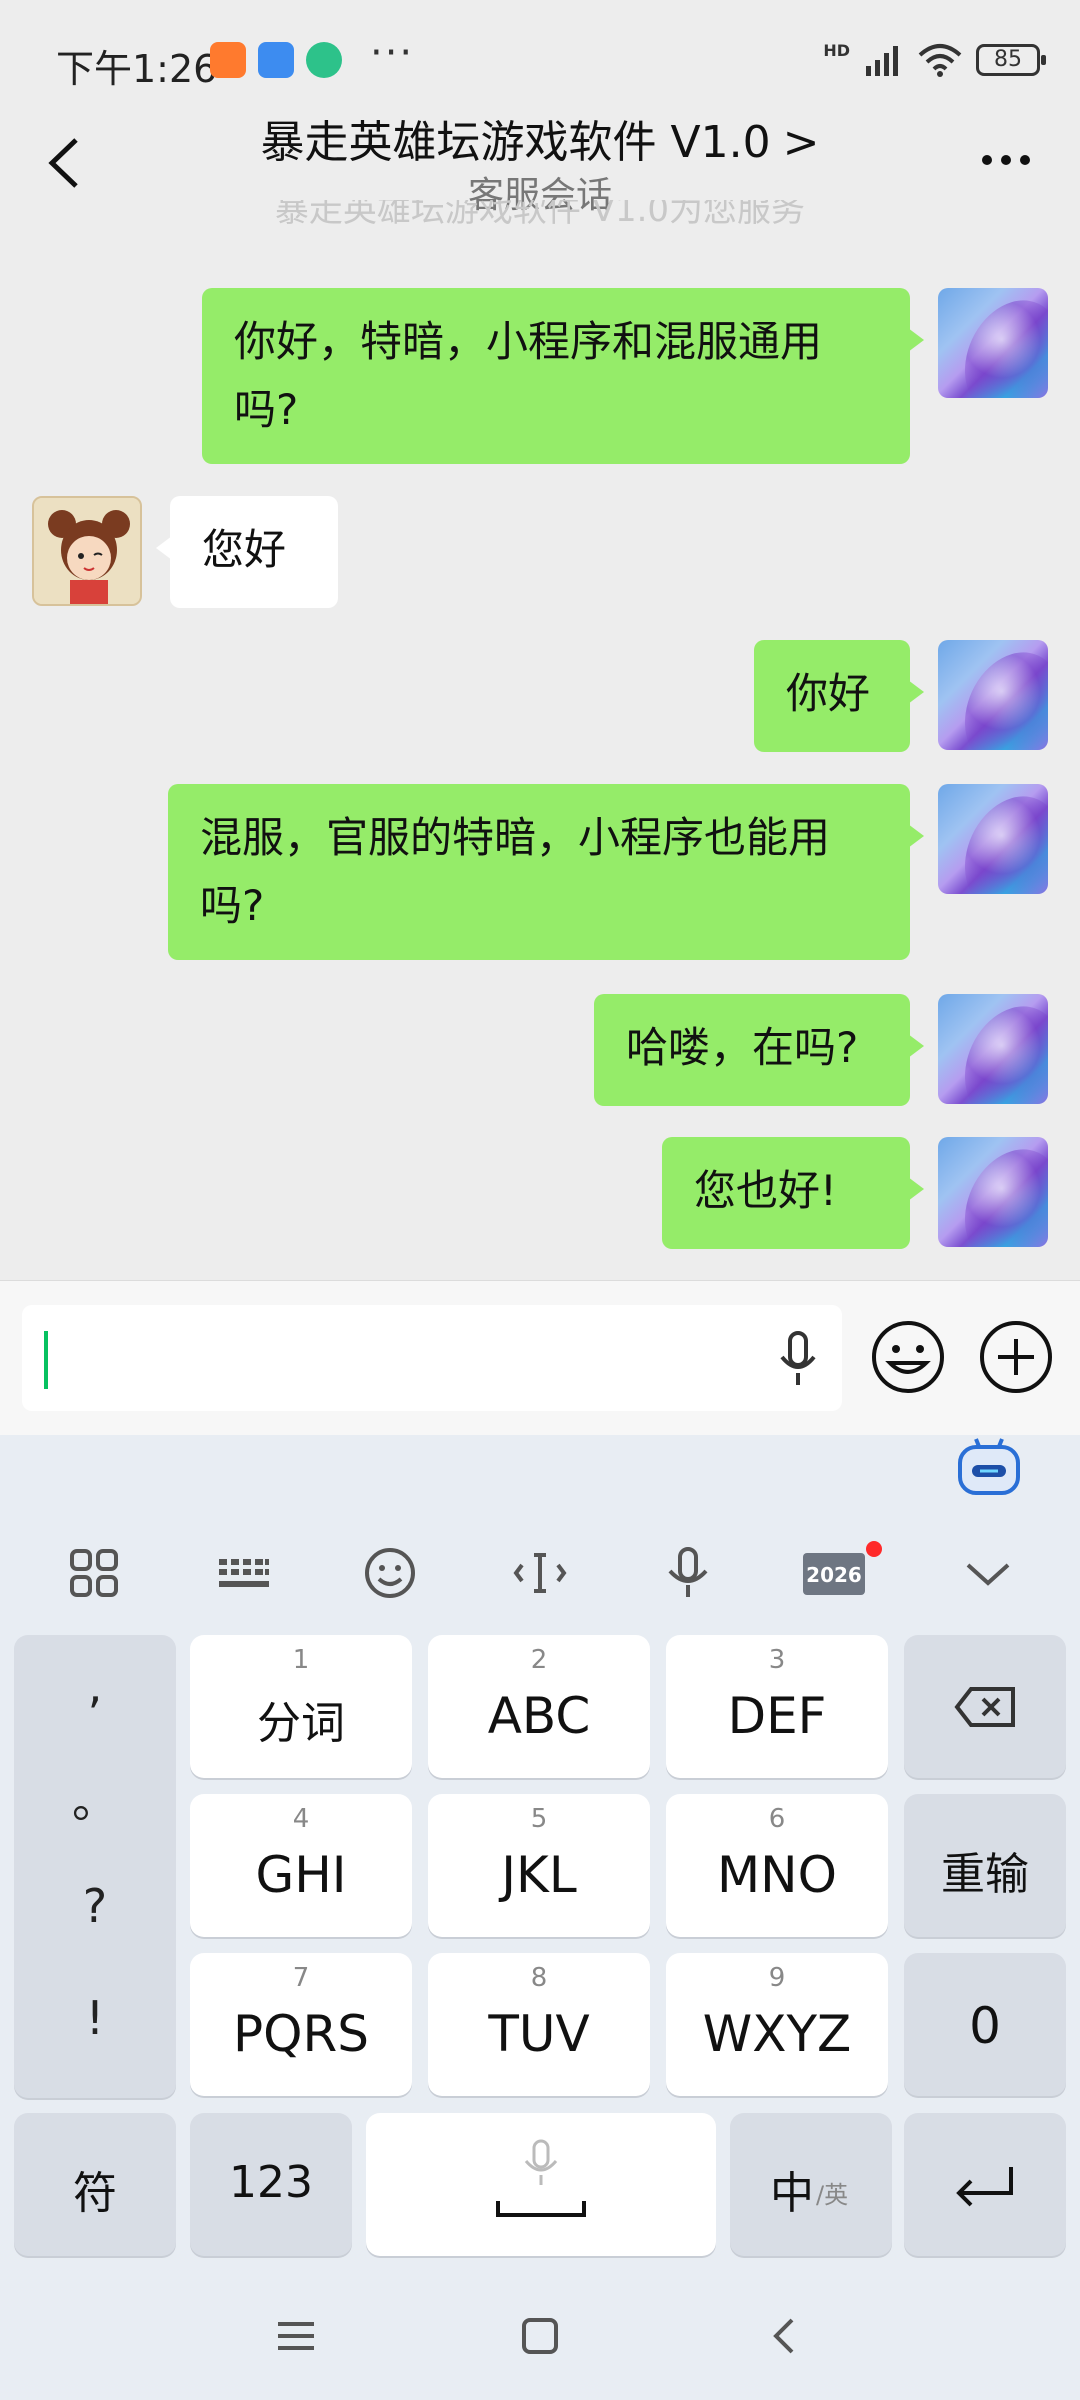  I want to click on message-bubble-sent: 你好, so click(839, 696).